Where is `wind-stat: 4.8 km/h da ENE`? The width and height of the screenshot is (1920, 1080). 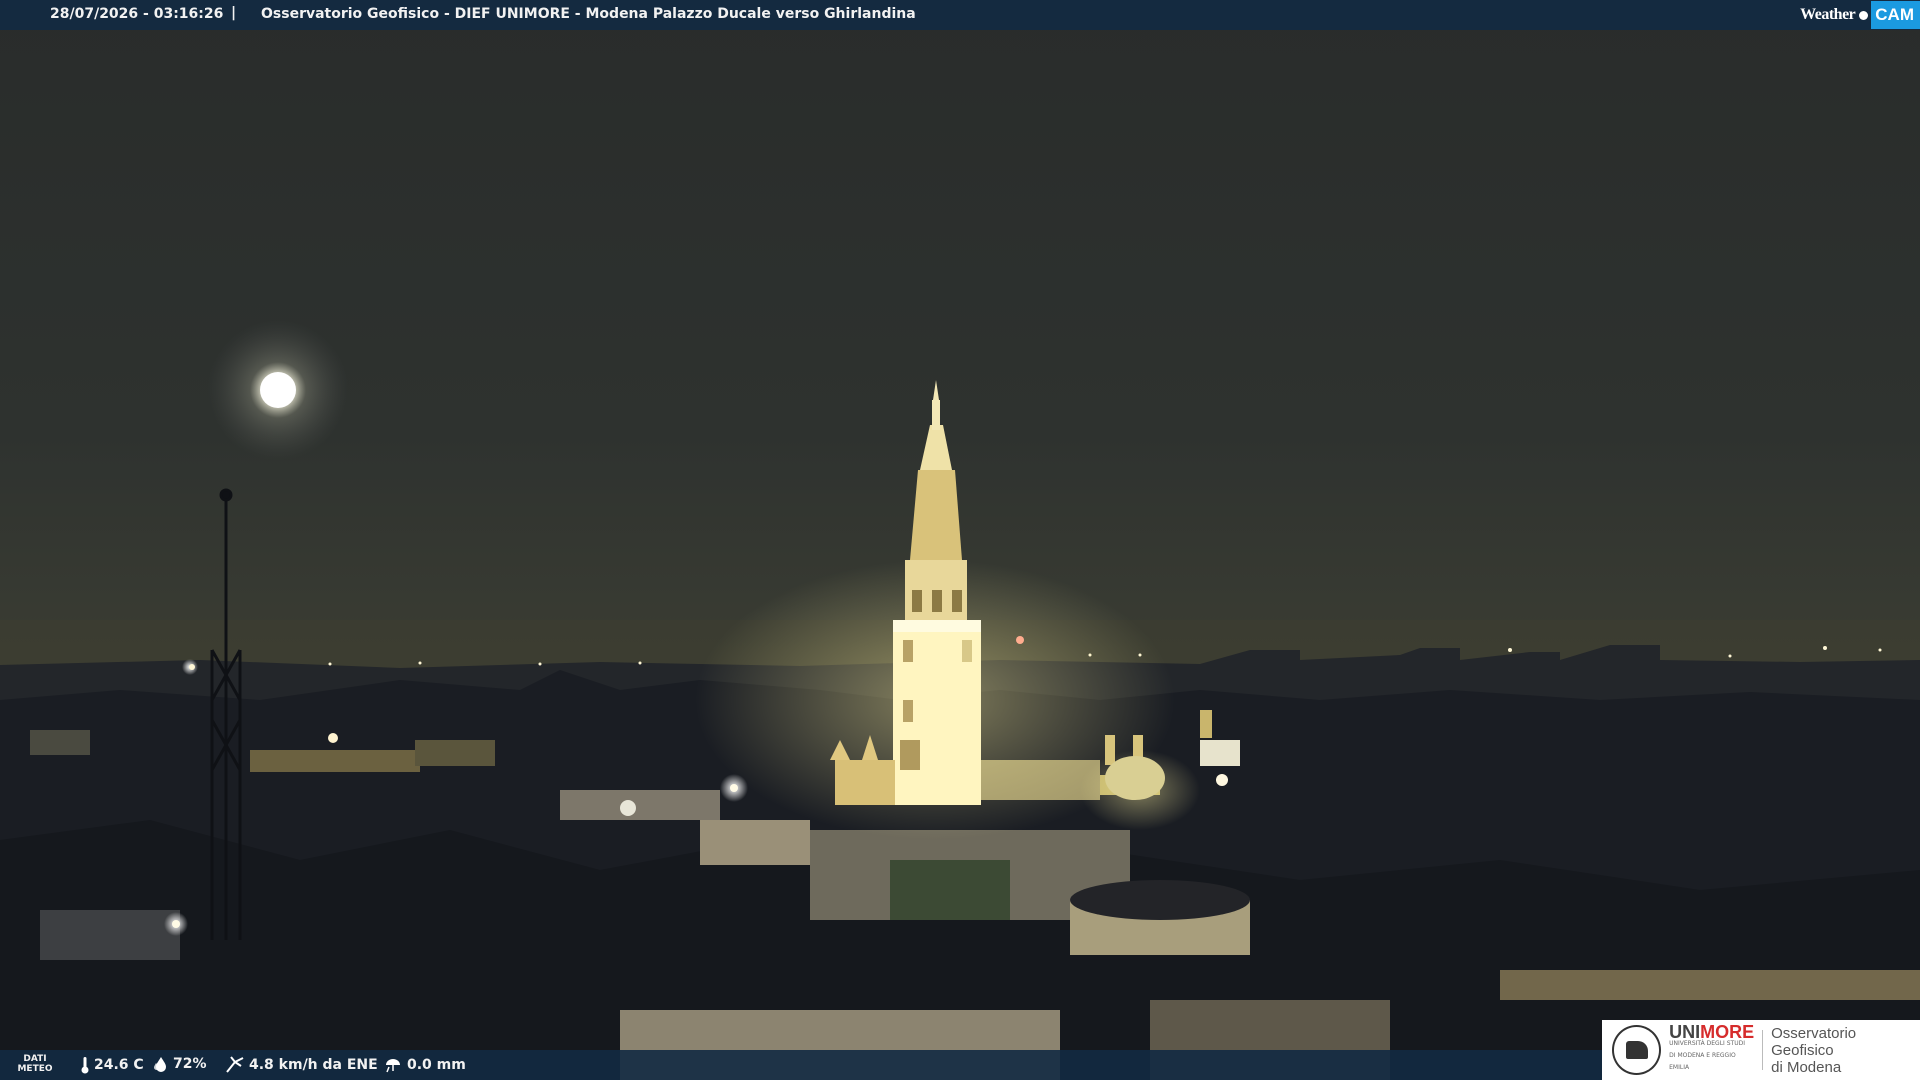
wind-stat: 4.8 km/h da ENE is located at coordinates (301, 1065).